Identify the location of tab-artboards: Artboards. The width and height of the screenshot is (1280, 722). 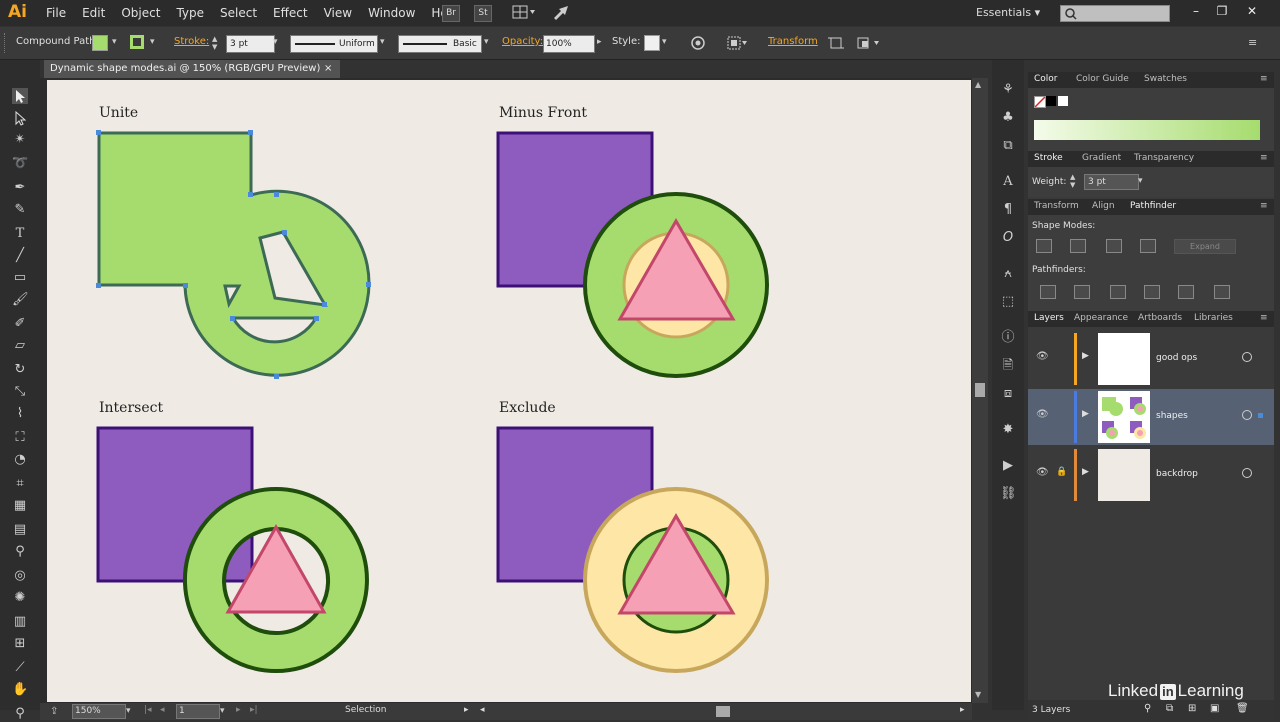
(1160, 318).